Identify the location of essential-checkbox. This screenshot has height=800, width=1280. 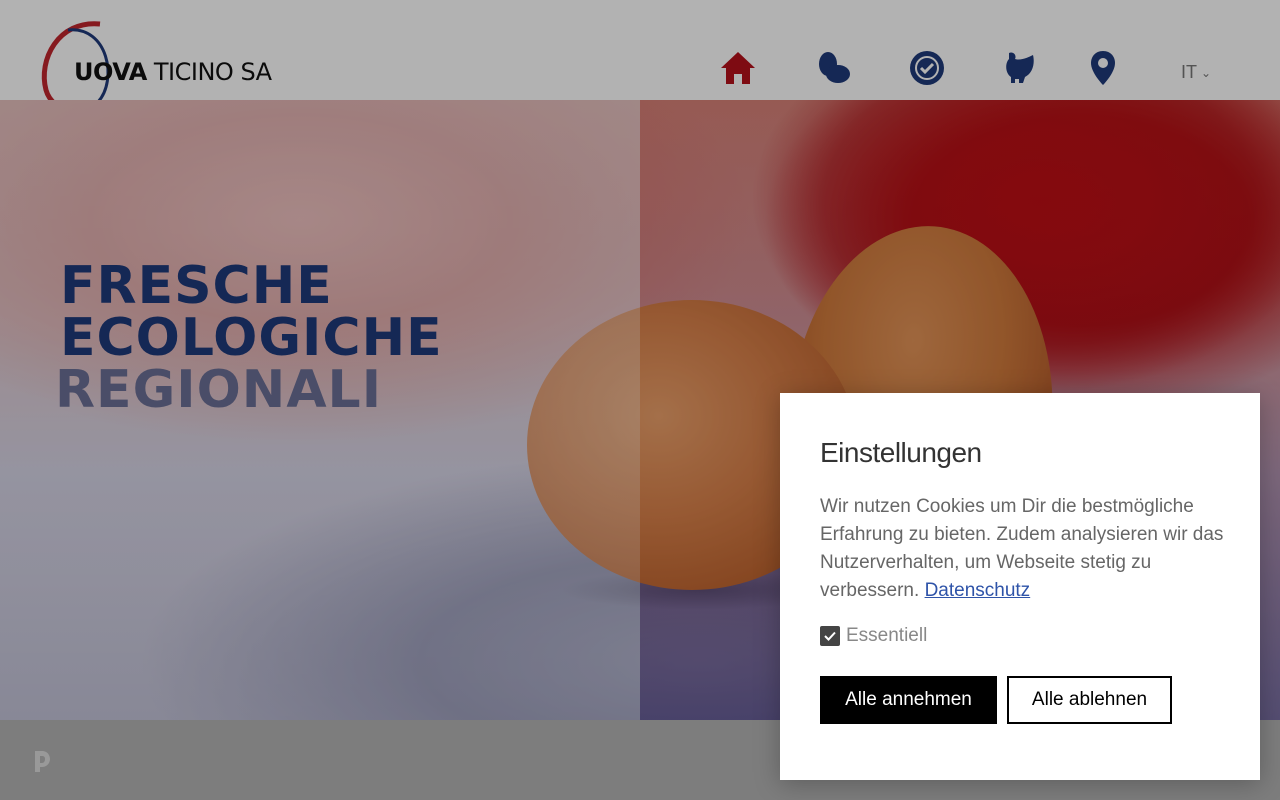
(830, 636).